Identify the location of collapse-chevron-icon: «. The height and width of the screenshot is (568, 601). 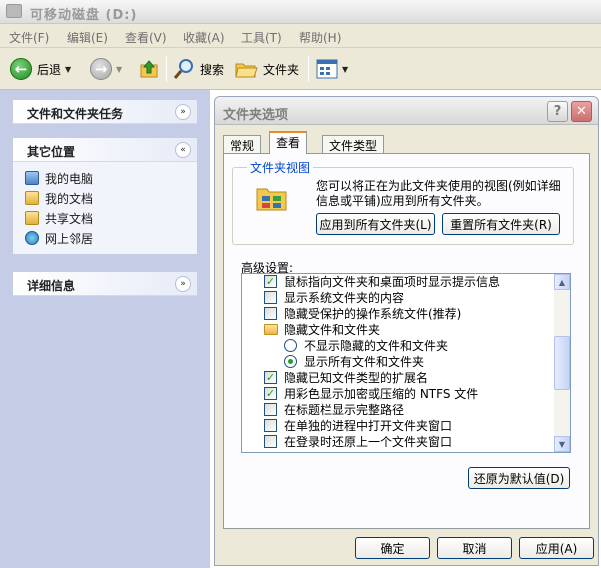
(183, 150).